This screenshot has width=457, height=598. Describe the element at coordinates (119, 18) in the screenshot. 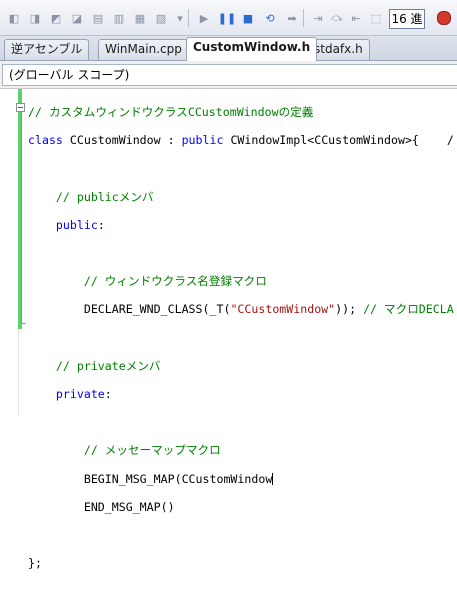

I see `watch-icon: ▥` at that location.